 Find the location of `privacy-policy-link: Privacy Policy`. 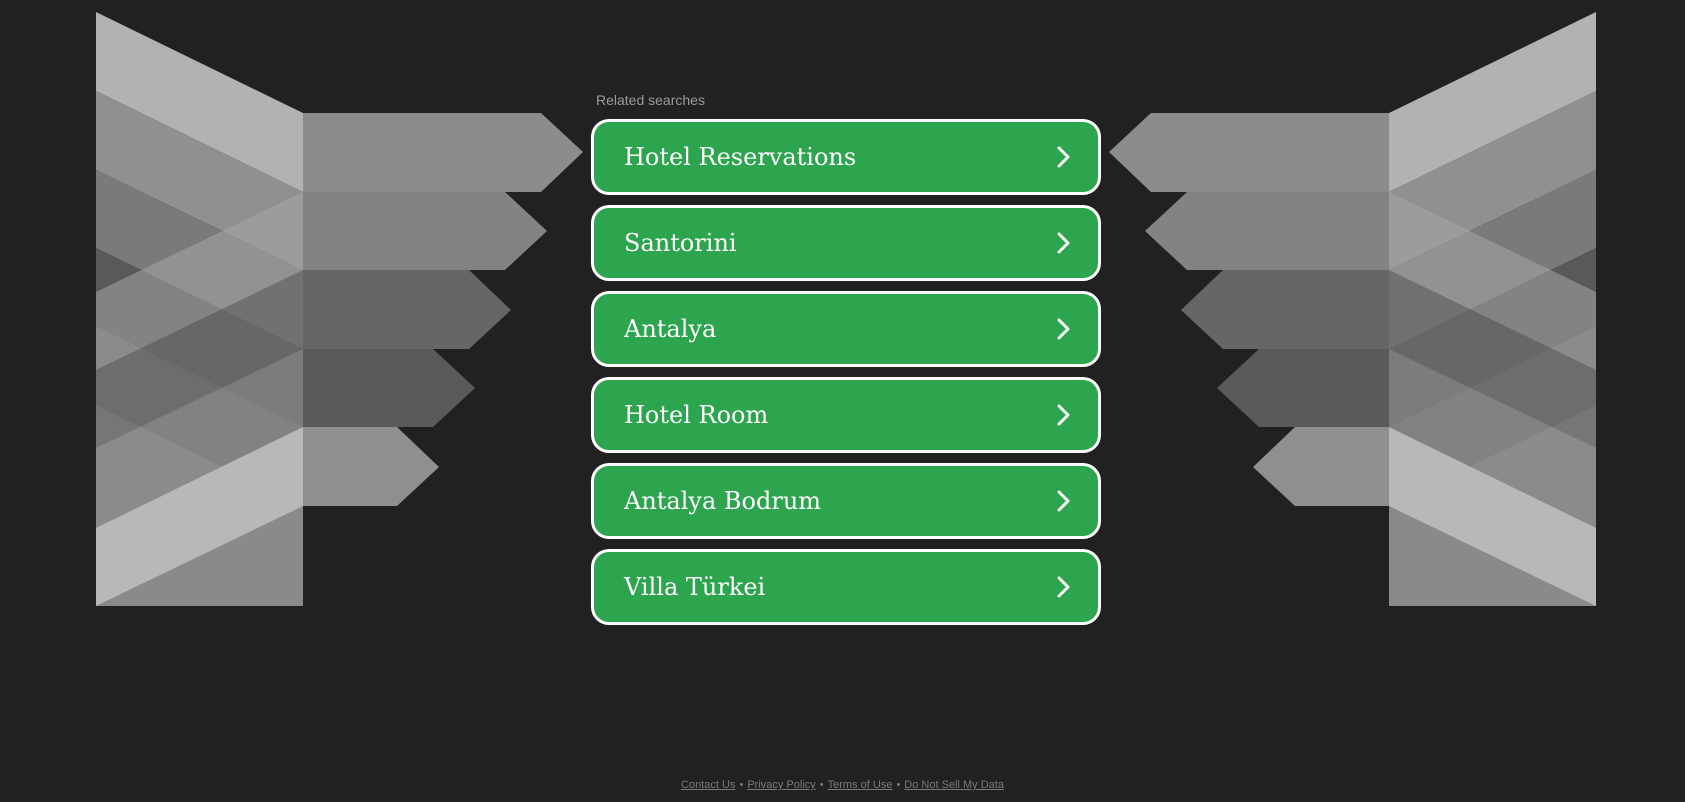

privacy-policy-link: Privacy Policy is located at coordinates (781, 785).